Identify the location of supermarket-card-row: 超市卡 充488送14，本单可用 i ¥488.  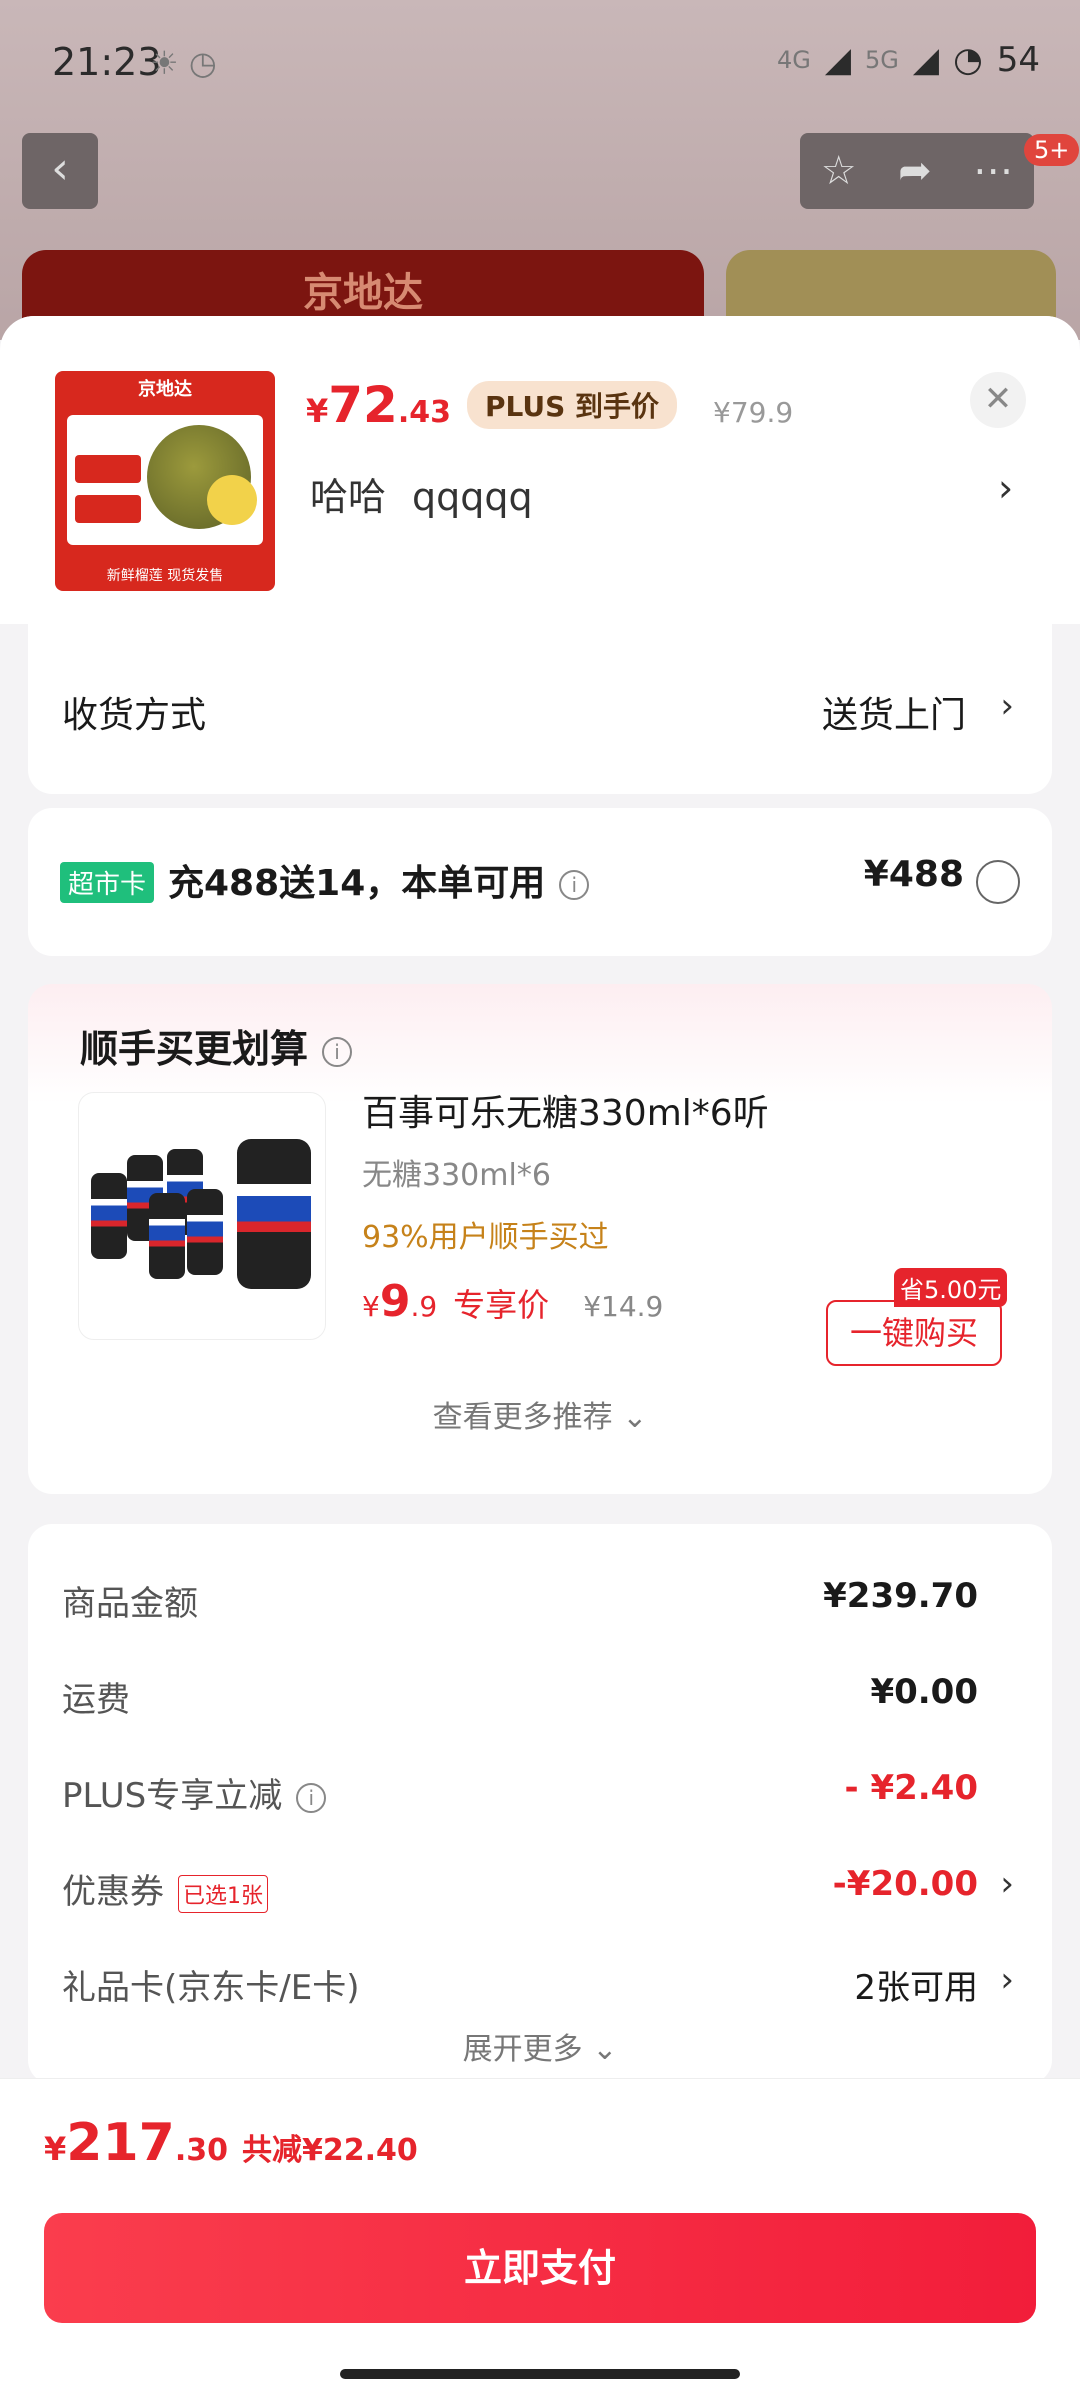
(540, 882).